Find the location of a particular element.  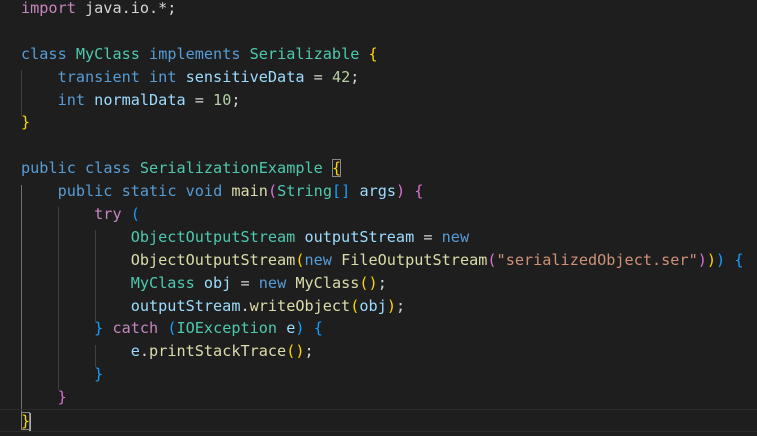

code-token: static is located at coordinates (149, 191).